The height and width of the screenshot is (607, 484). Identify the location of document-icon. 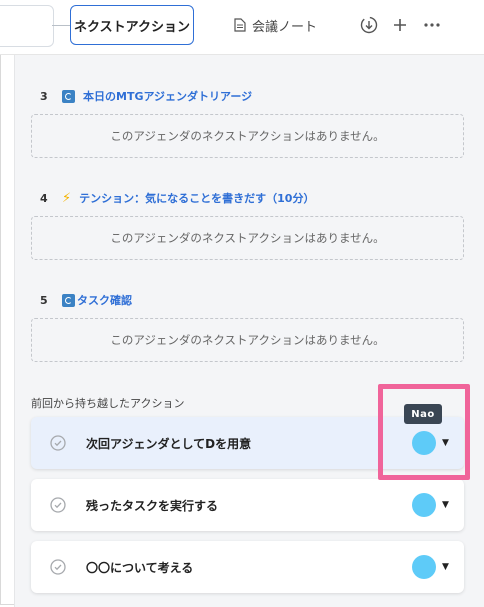
(240, 25).